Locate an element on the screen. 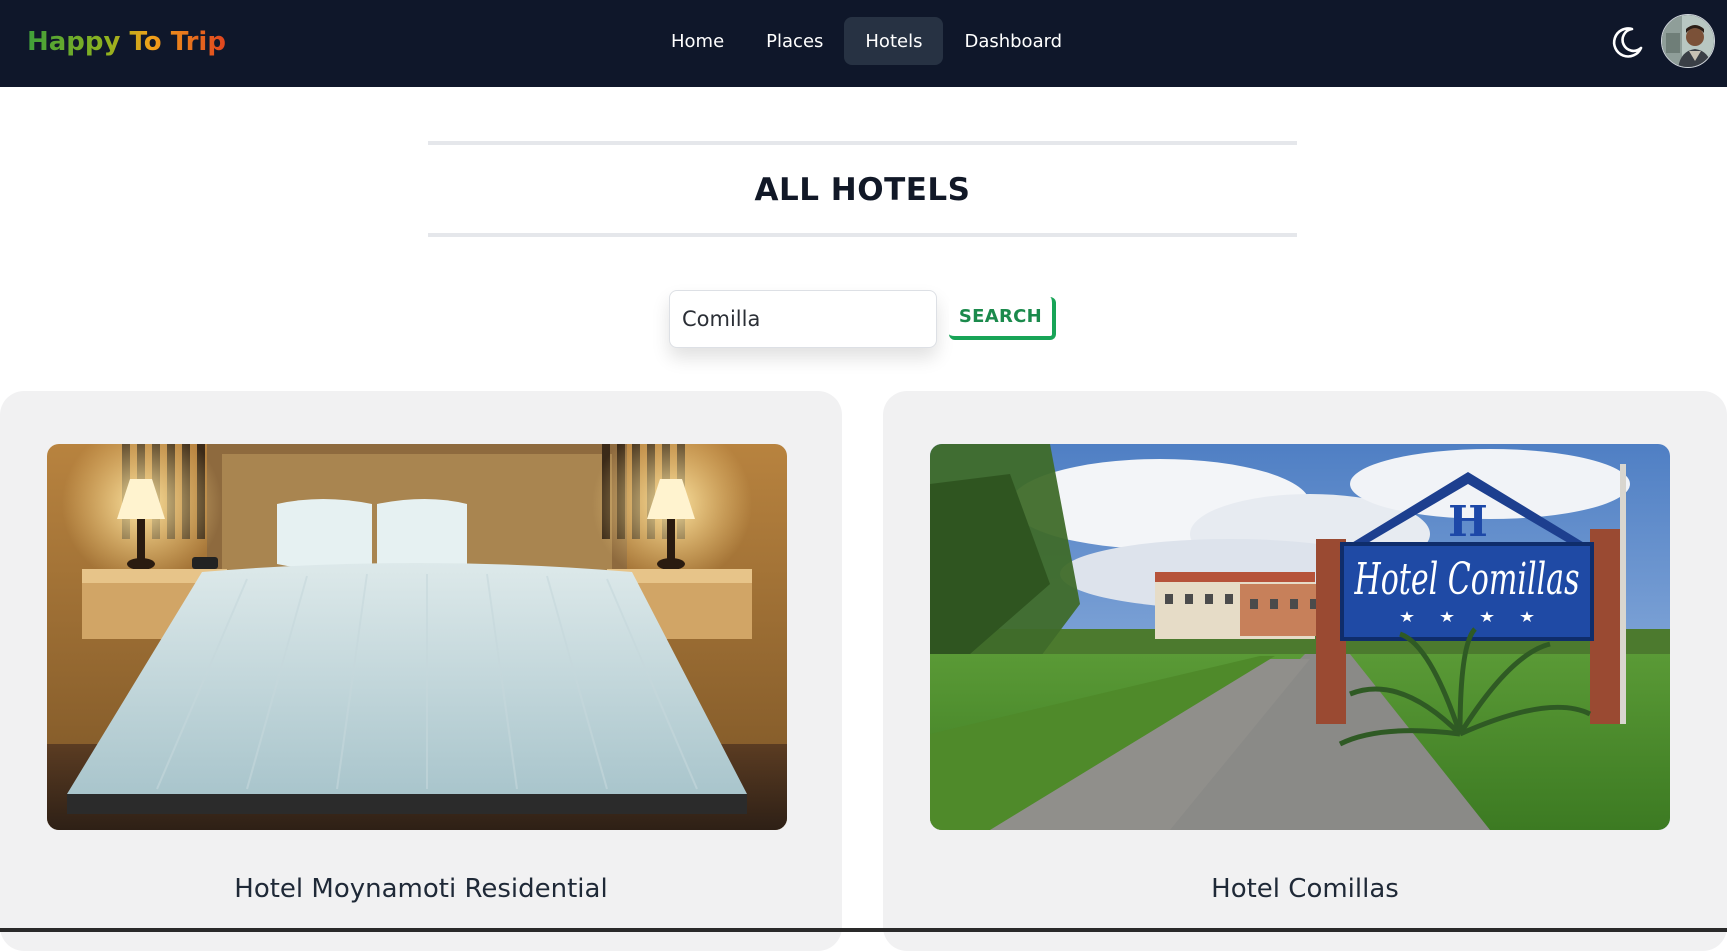  nav-home: Home is located at coordinates (697, 41).